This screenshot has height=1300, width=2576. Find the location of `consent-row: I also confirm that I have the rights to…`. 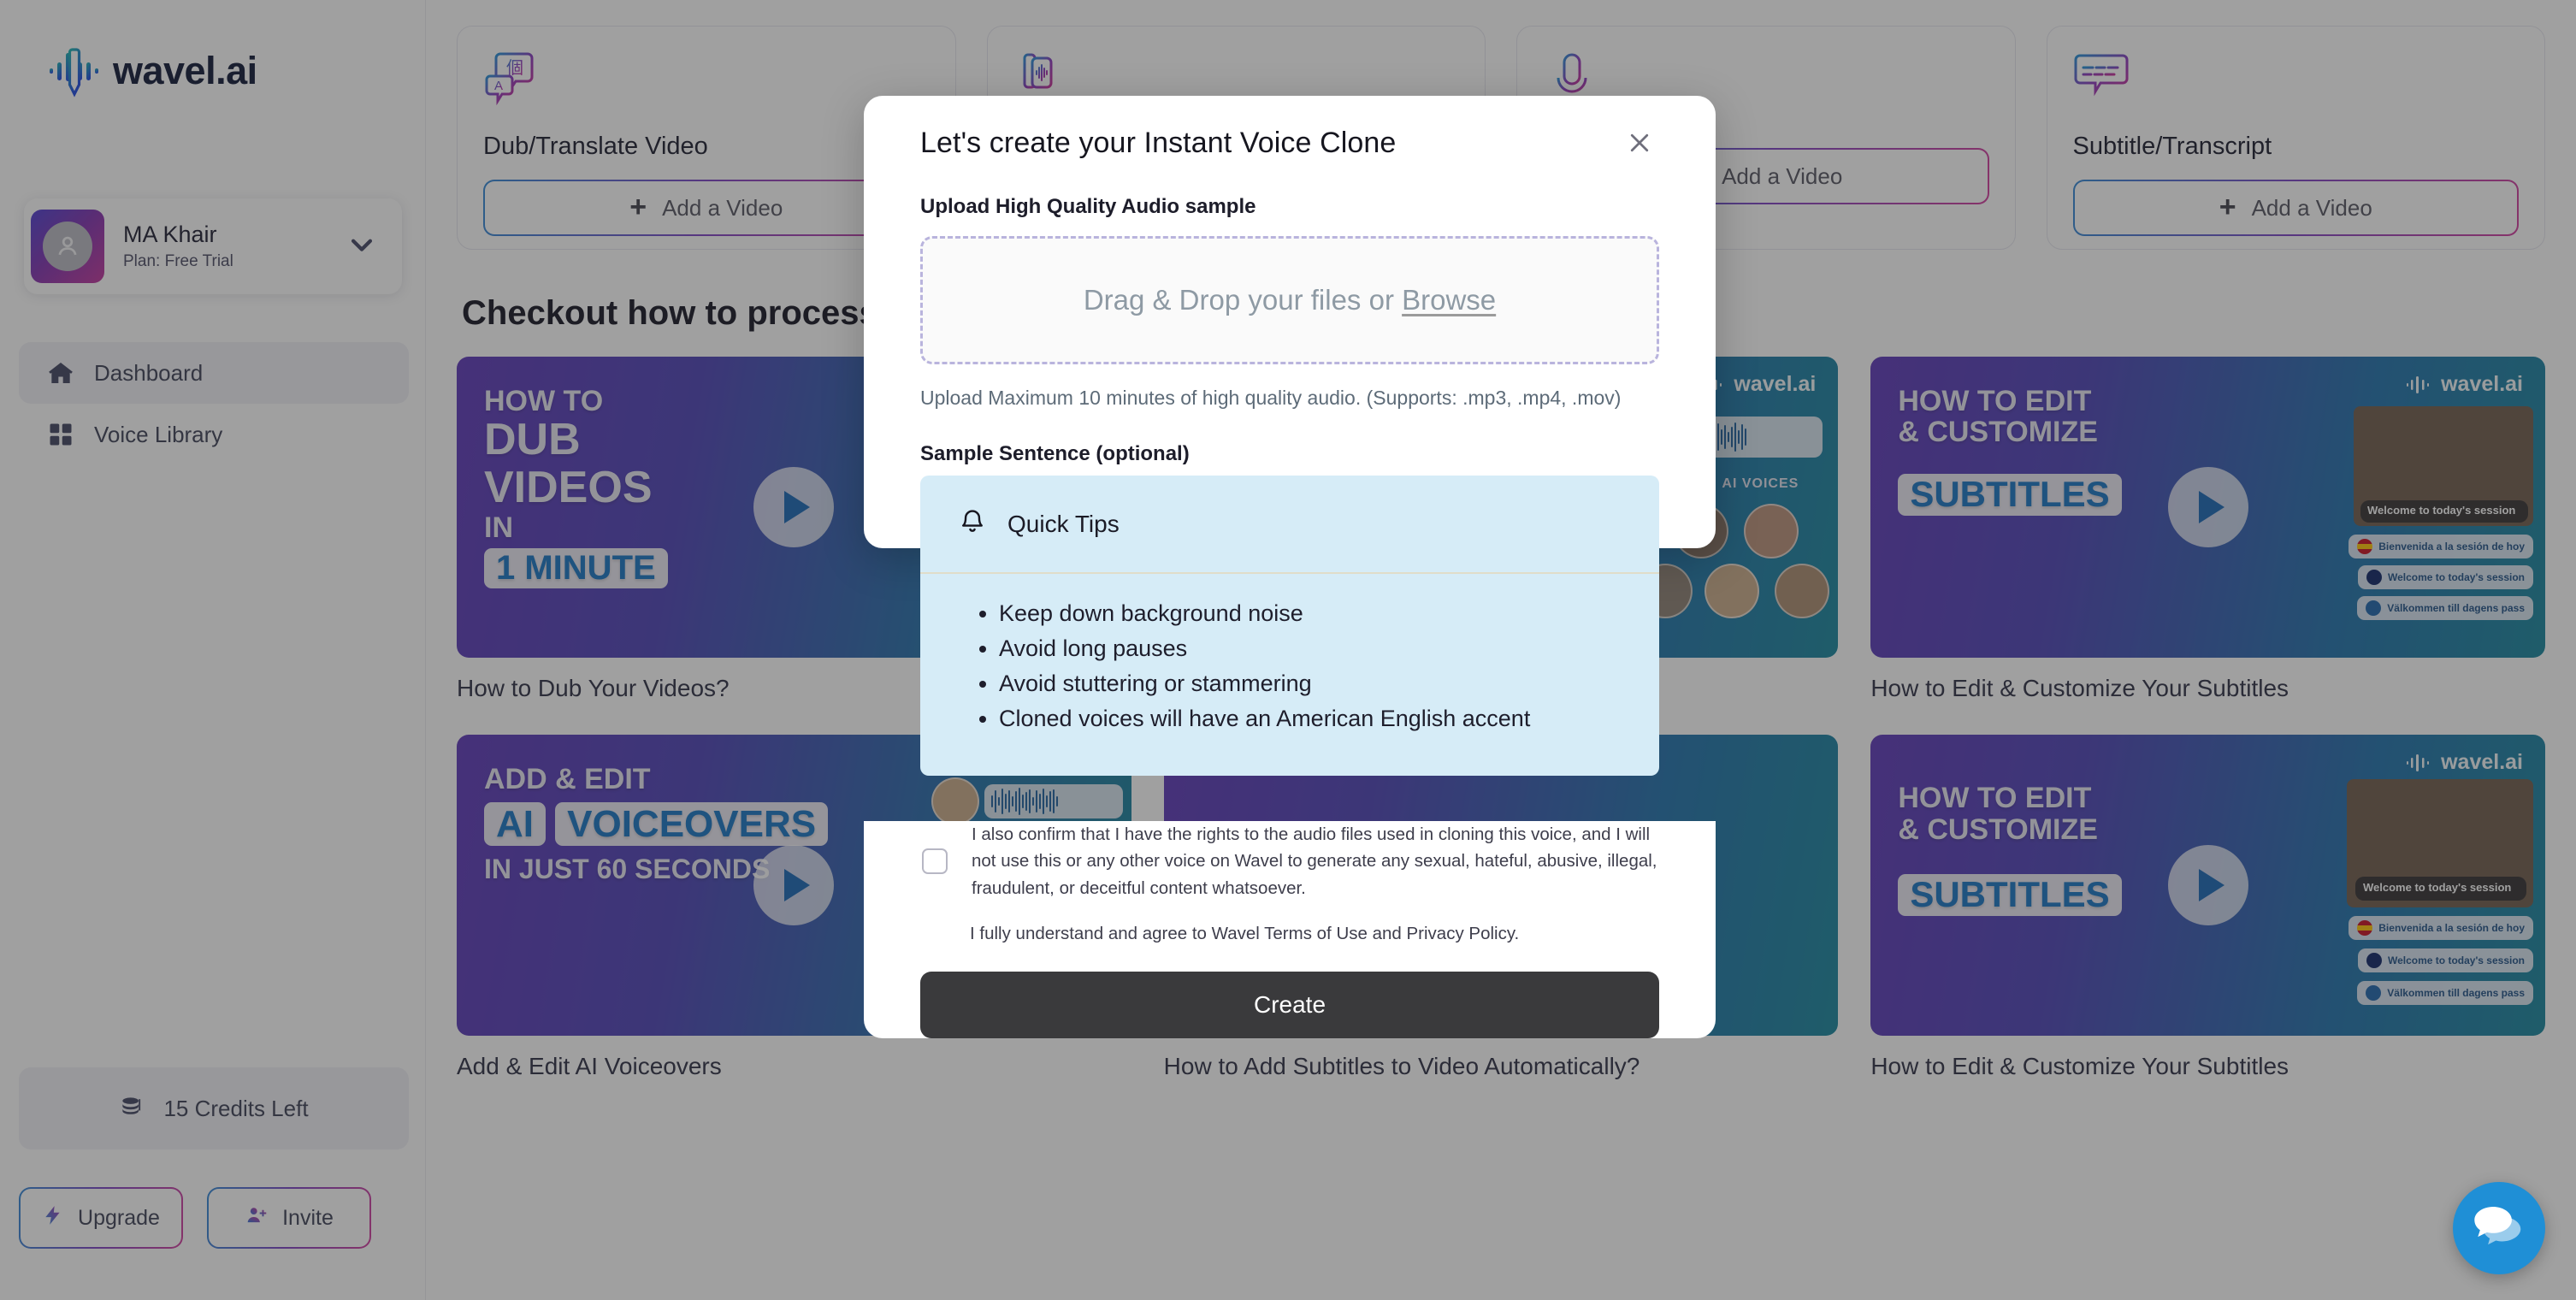

consent-row: I also confirm that I have the rights to… is located at coordinates (1289, 861).